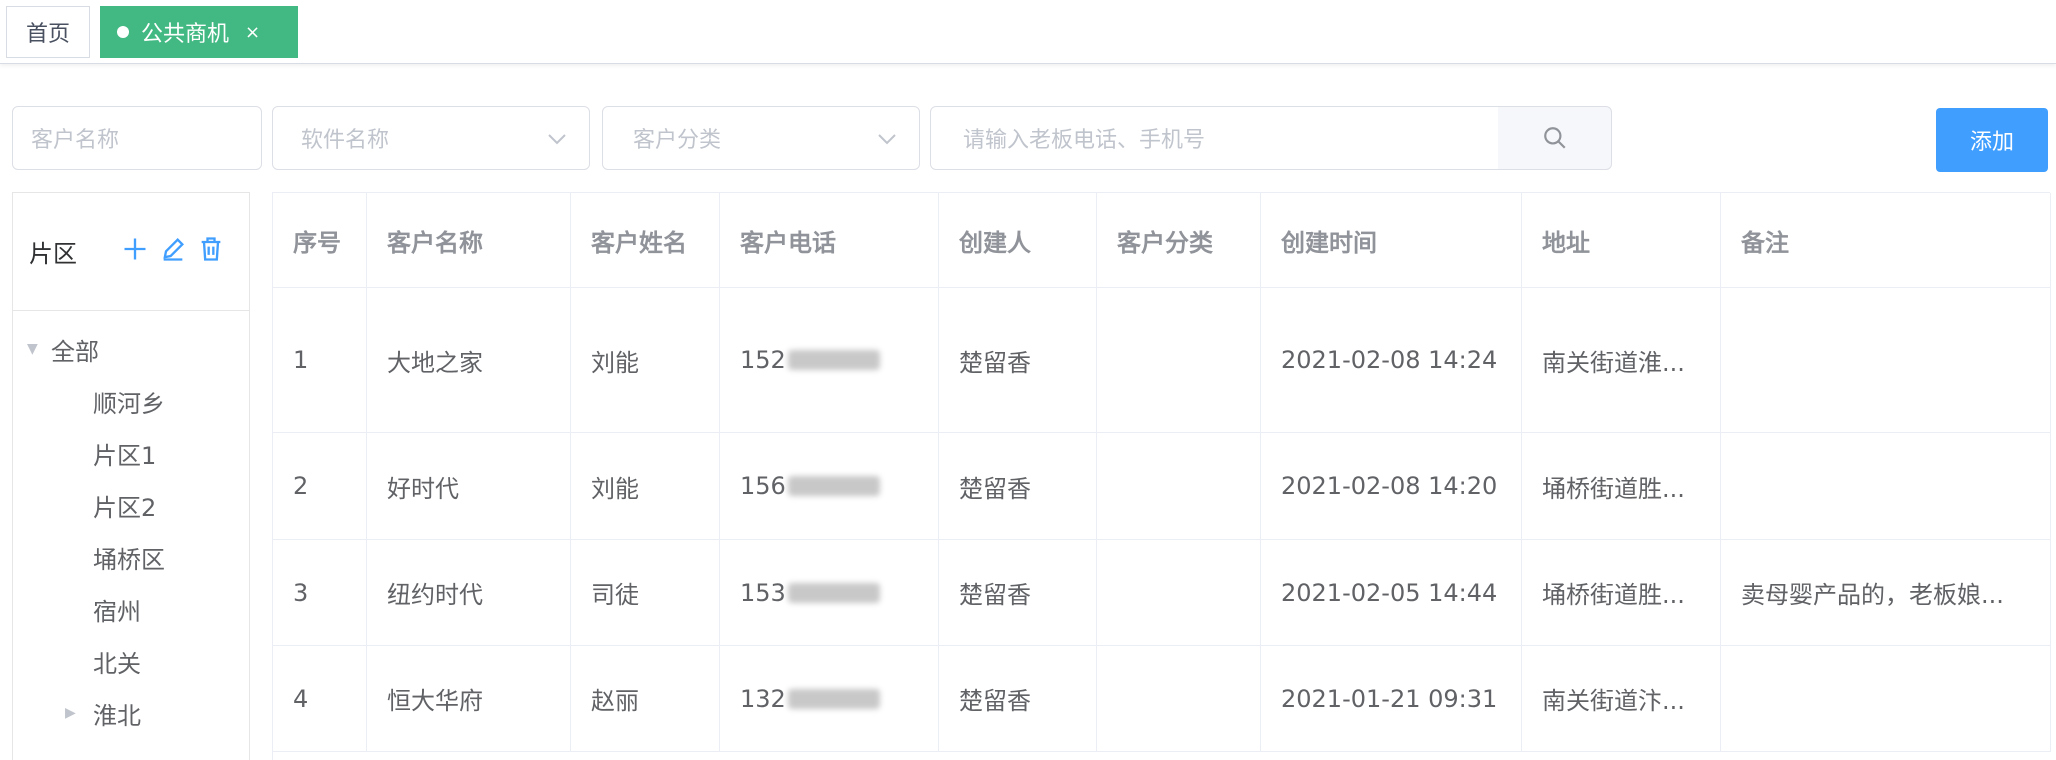 The image size is (2056, 760). What do you see at coordinates (125, 507) in the screenshot?
I see `tree-node-label: 片区2` at bounding box center [125, 507].